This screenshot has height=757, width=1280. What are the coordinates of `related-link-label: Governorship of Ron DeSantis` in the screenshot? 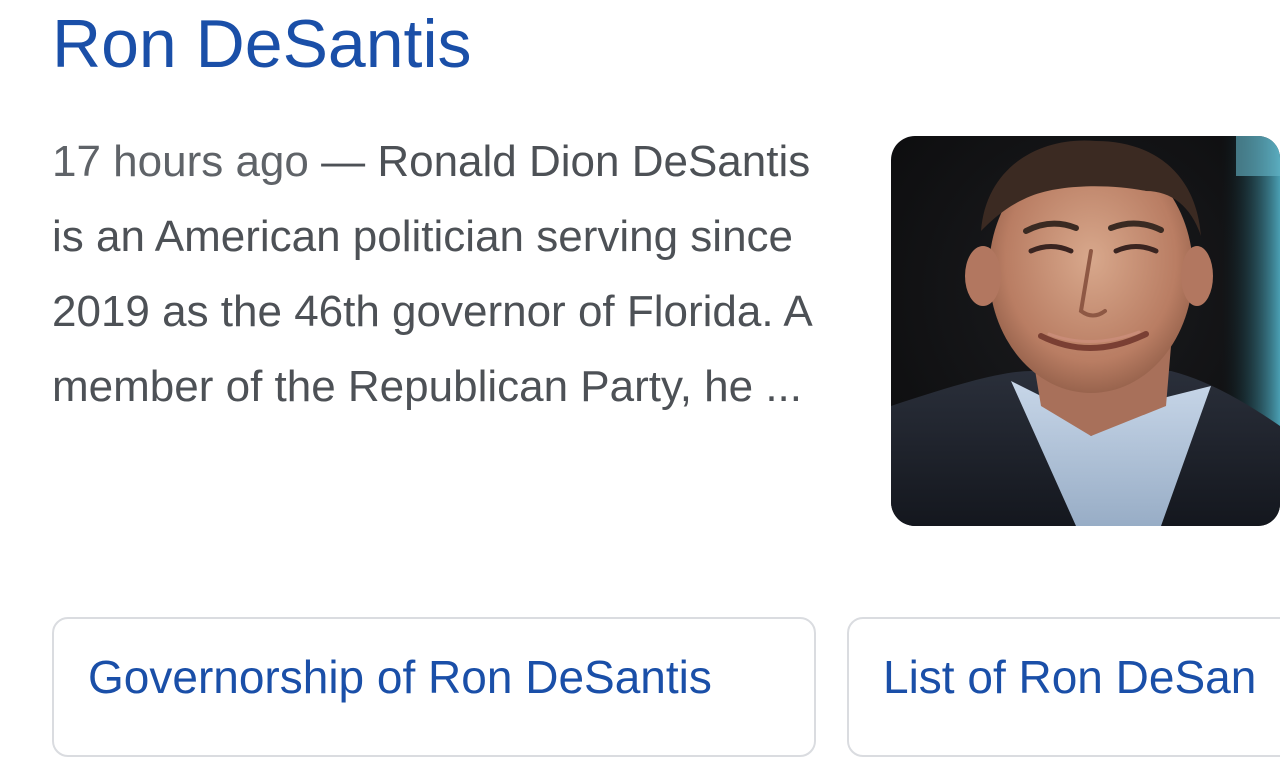 It's located at (400, 677).